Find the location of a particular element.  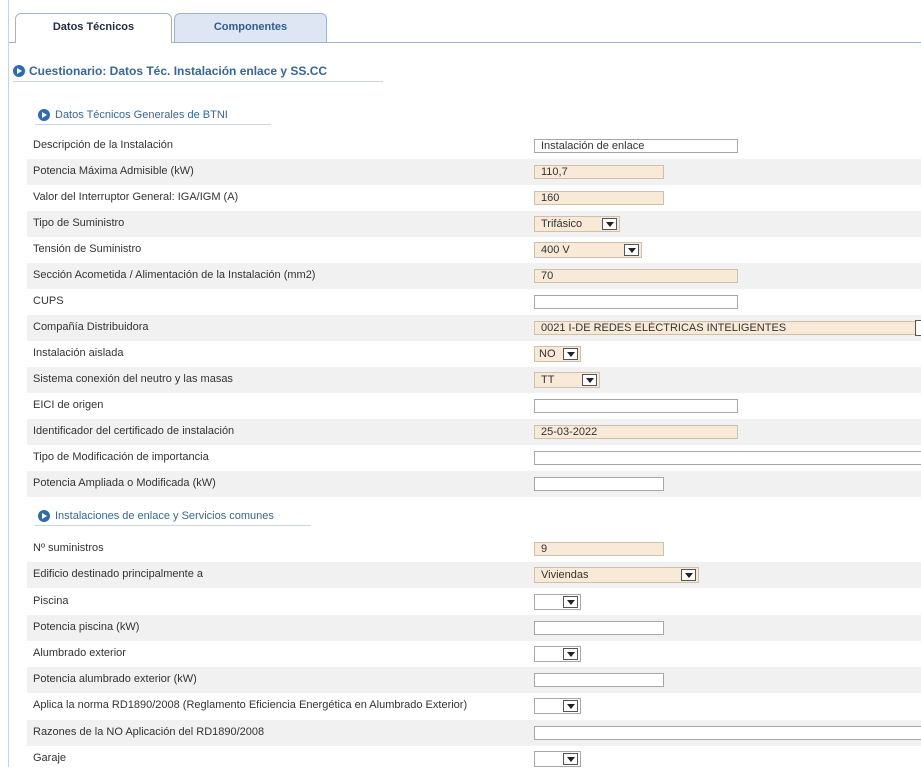

row-tension: Tensión de Suministro 400 V is located at coordinates (474, 250).